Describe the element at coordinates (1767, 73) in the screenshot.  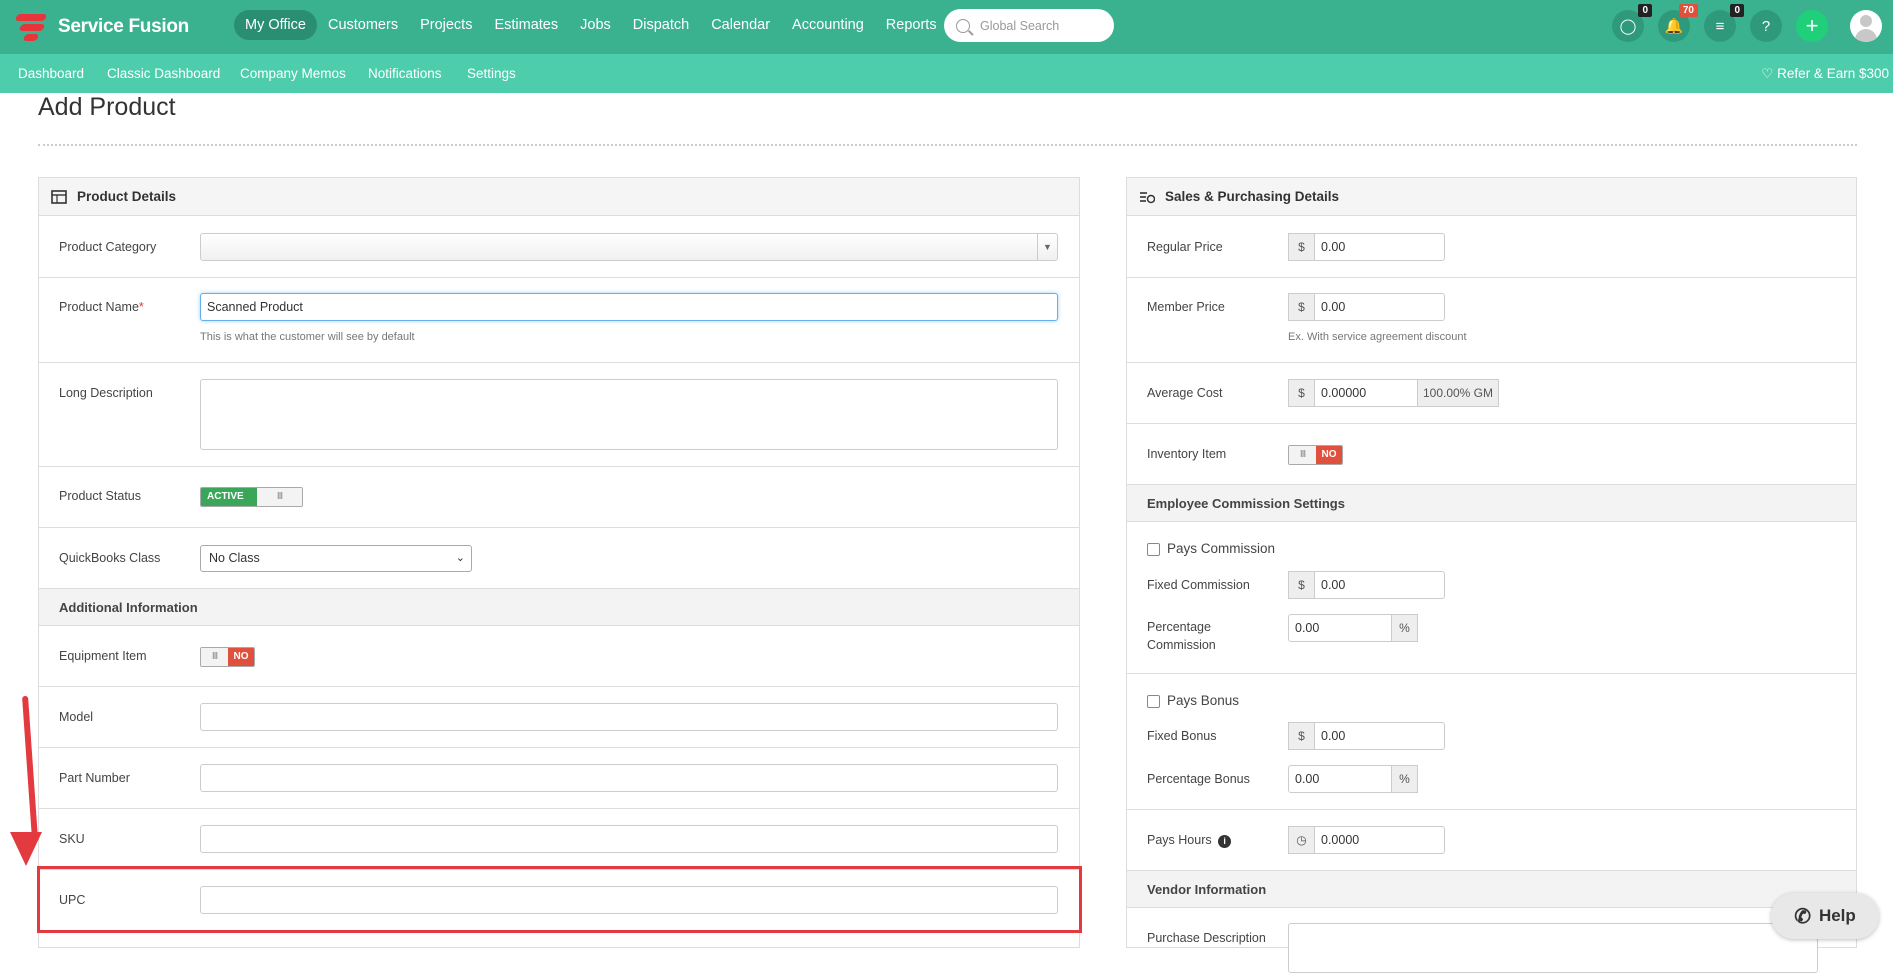
I see `heart-icon: ♡` at that location.